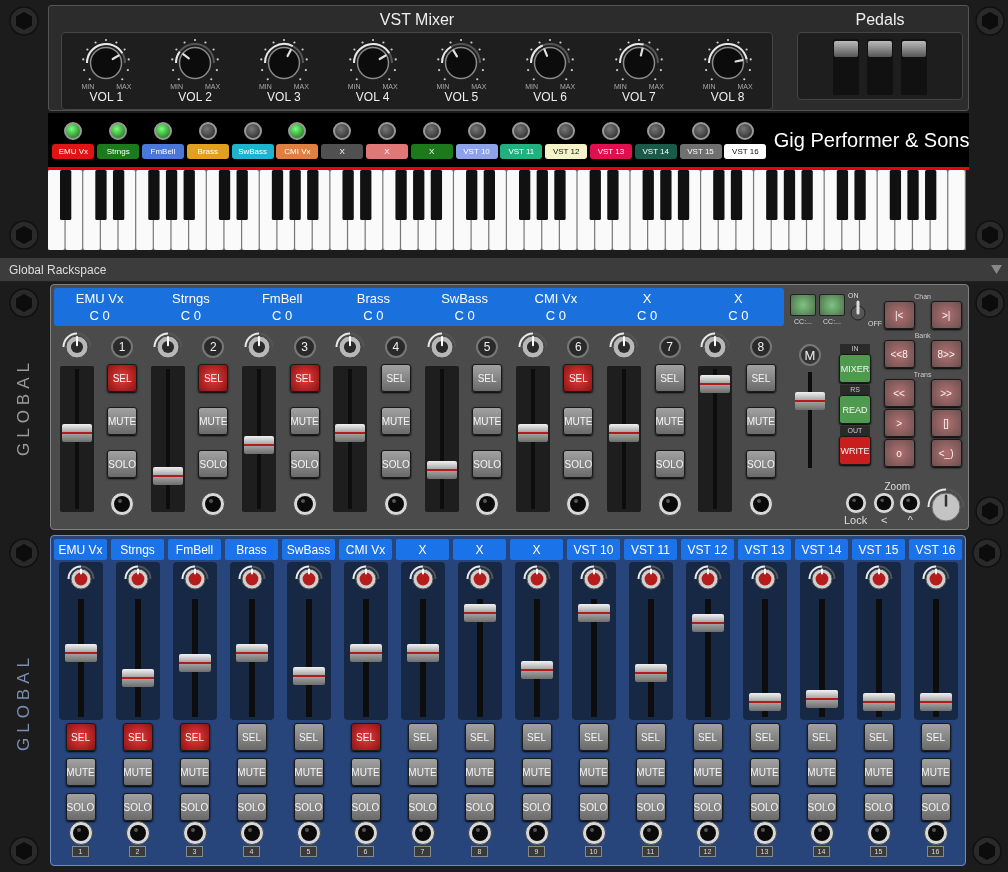 Image resolution: width=1008 pixels, height=872 pixels. What do you see at coordinates (521, 151) in the screenshot?
I see `channel-label: VST 11` at bounding box center [521, 151].